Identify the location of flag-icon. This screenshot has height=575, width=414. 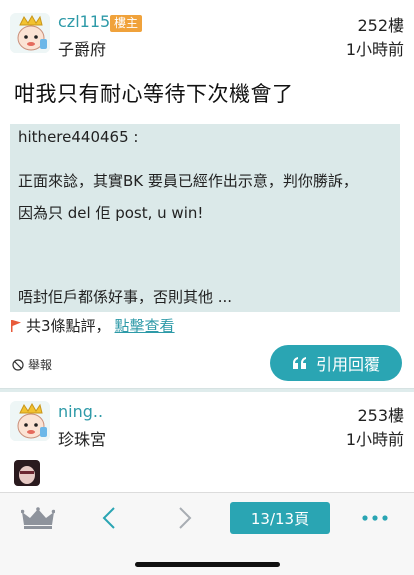
(16, 325).